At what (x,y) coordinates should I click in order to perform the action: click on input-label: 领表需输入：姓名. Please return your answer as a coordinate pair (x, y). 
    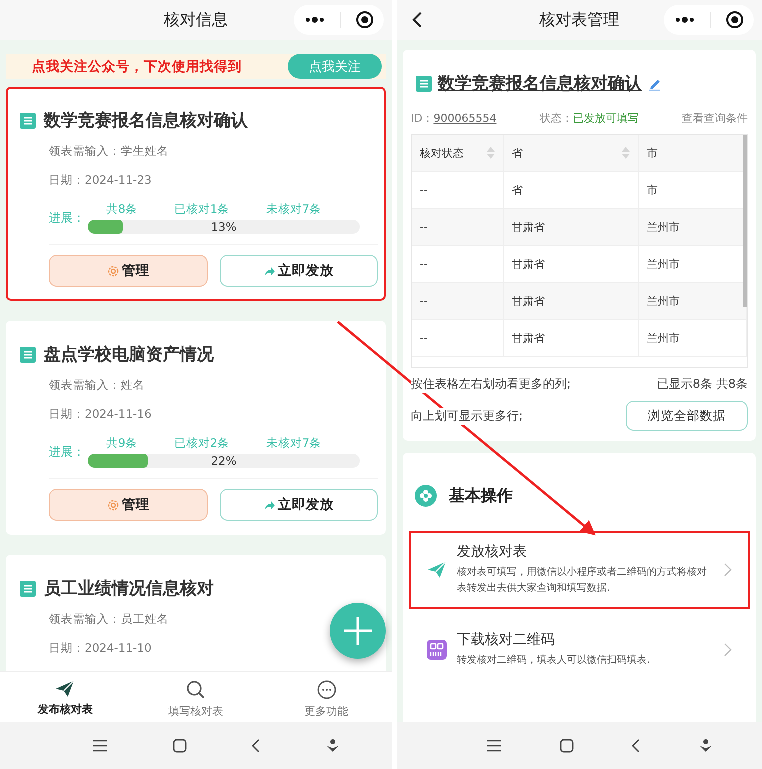
    Looking at the image, I should click on (97, 385).